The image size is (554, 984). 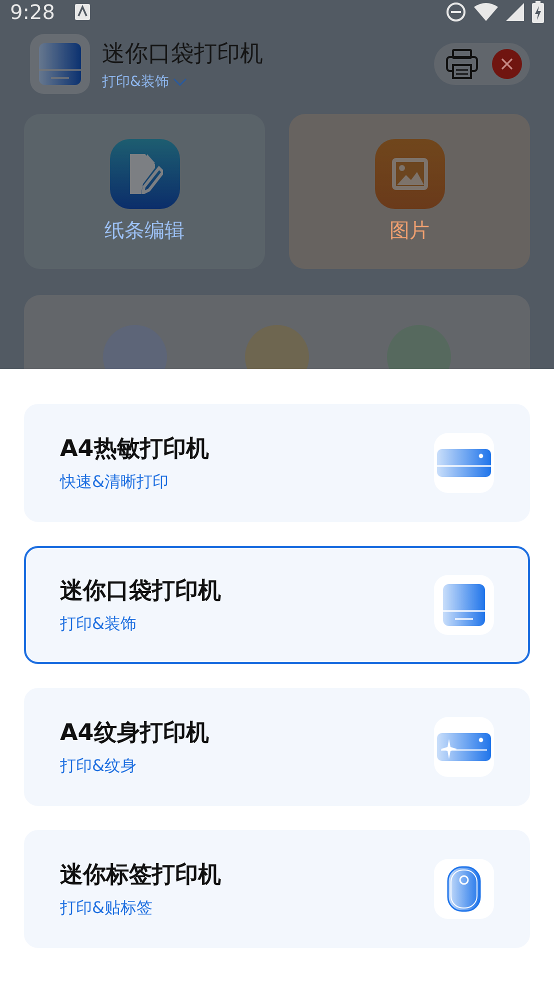 I want to click on close-icon, so click(x=507, y=64).